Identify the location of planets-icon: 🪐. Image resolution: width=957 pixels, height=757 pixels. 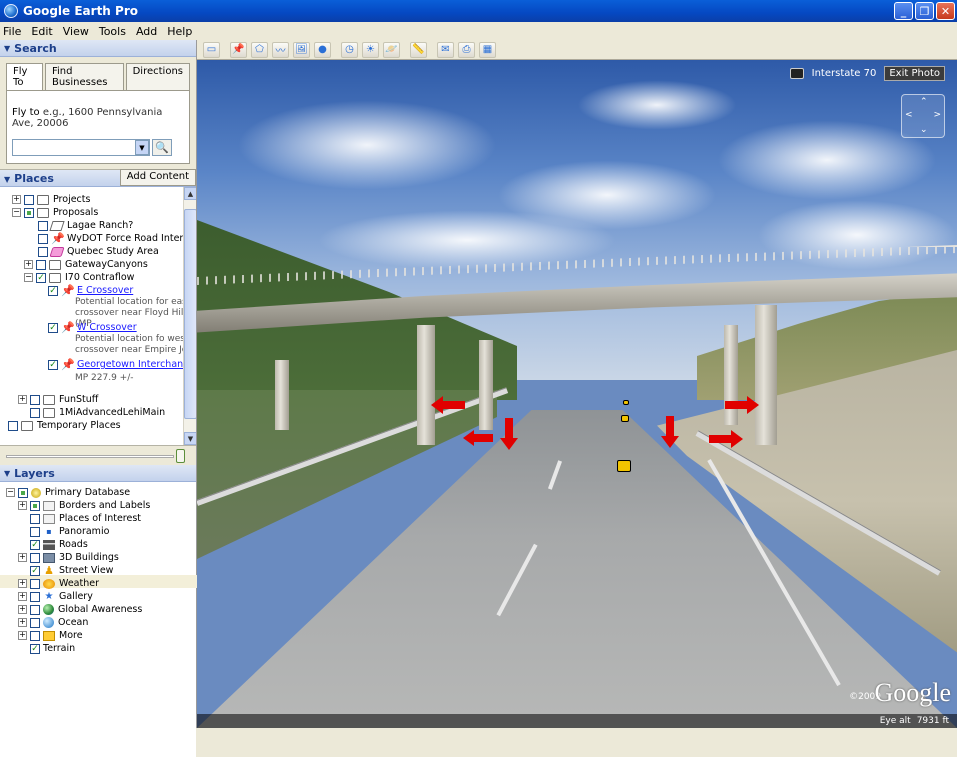
(391, 49).